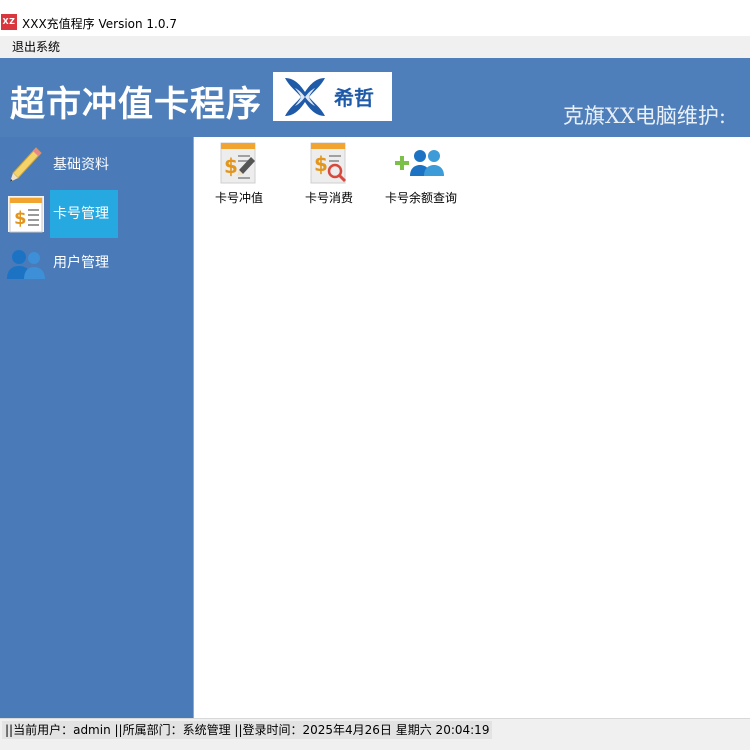 This screenshot has height=750, width=750. I want to click on tile-label: 卡号消费, so click(328, 198).